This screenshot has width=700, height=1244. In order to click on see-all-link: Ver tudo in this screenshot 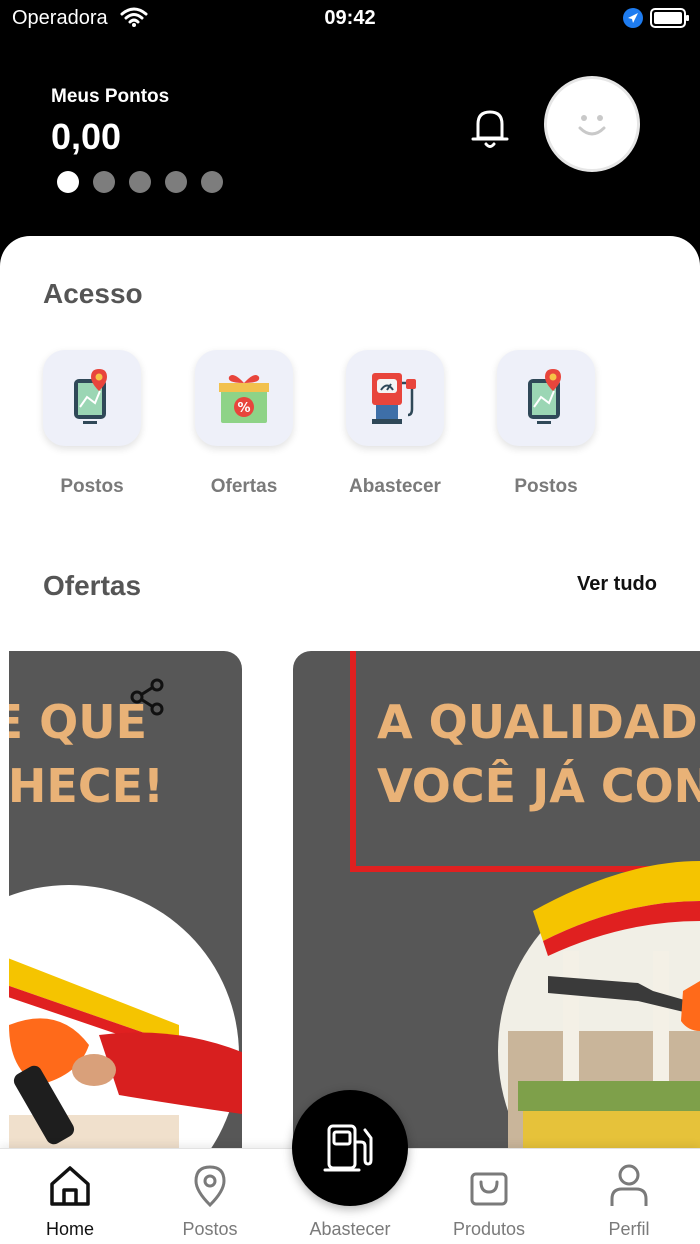, I will do `click(617, 584)`.